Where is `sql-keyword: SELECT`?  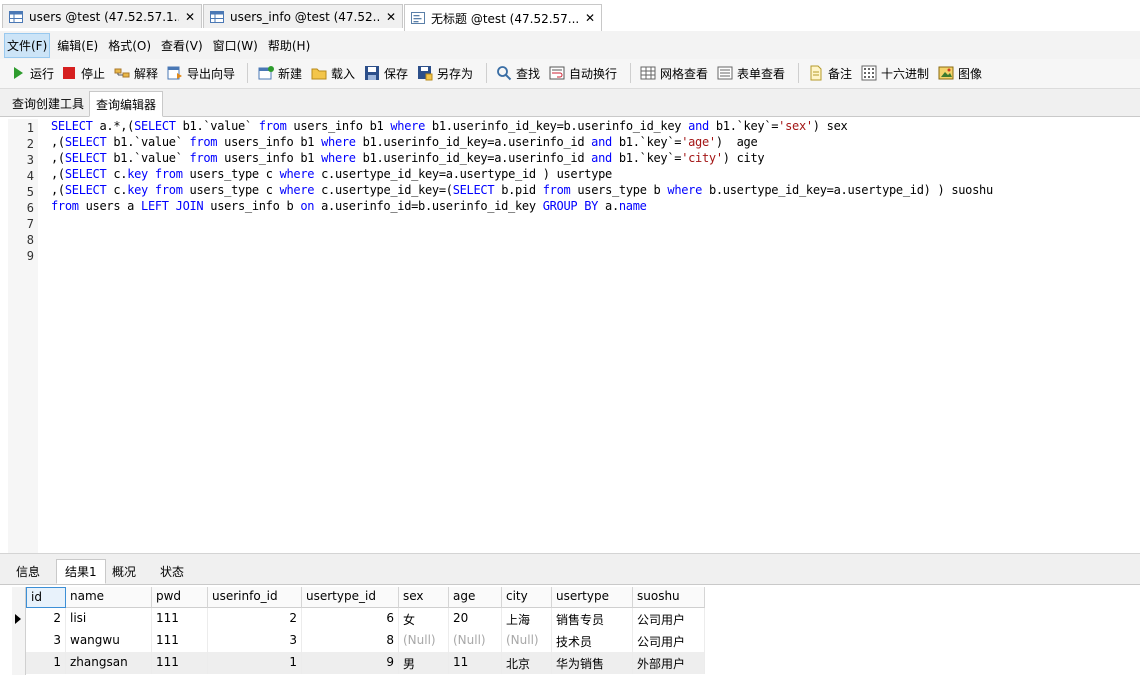
sql-keyword: SELECT is located at coordinates (85, 190).